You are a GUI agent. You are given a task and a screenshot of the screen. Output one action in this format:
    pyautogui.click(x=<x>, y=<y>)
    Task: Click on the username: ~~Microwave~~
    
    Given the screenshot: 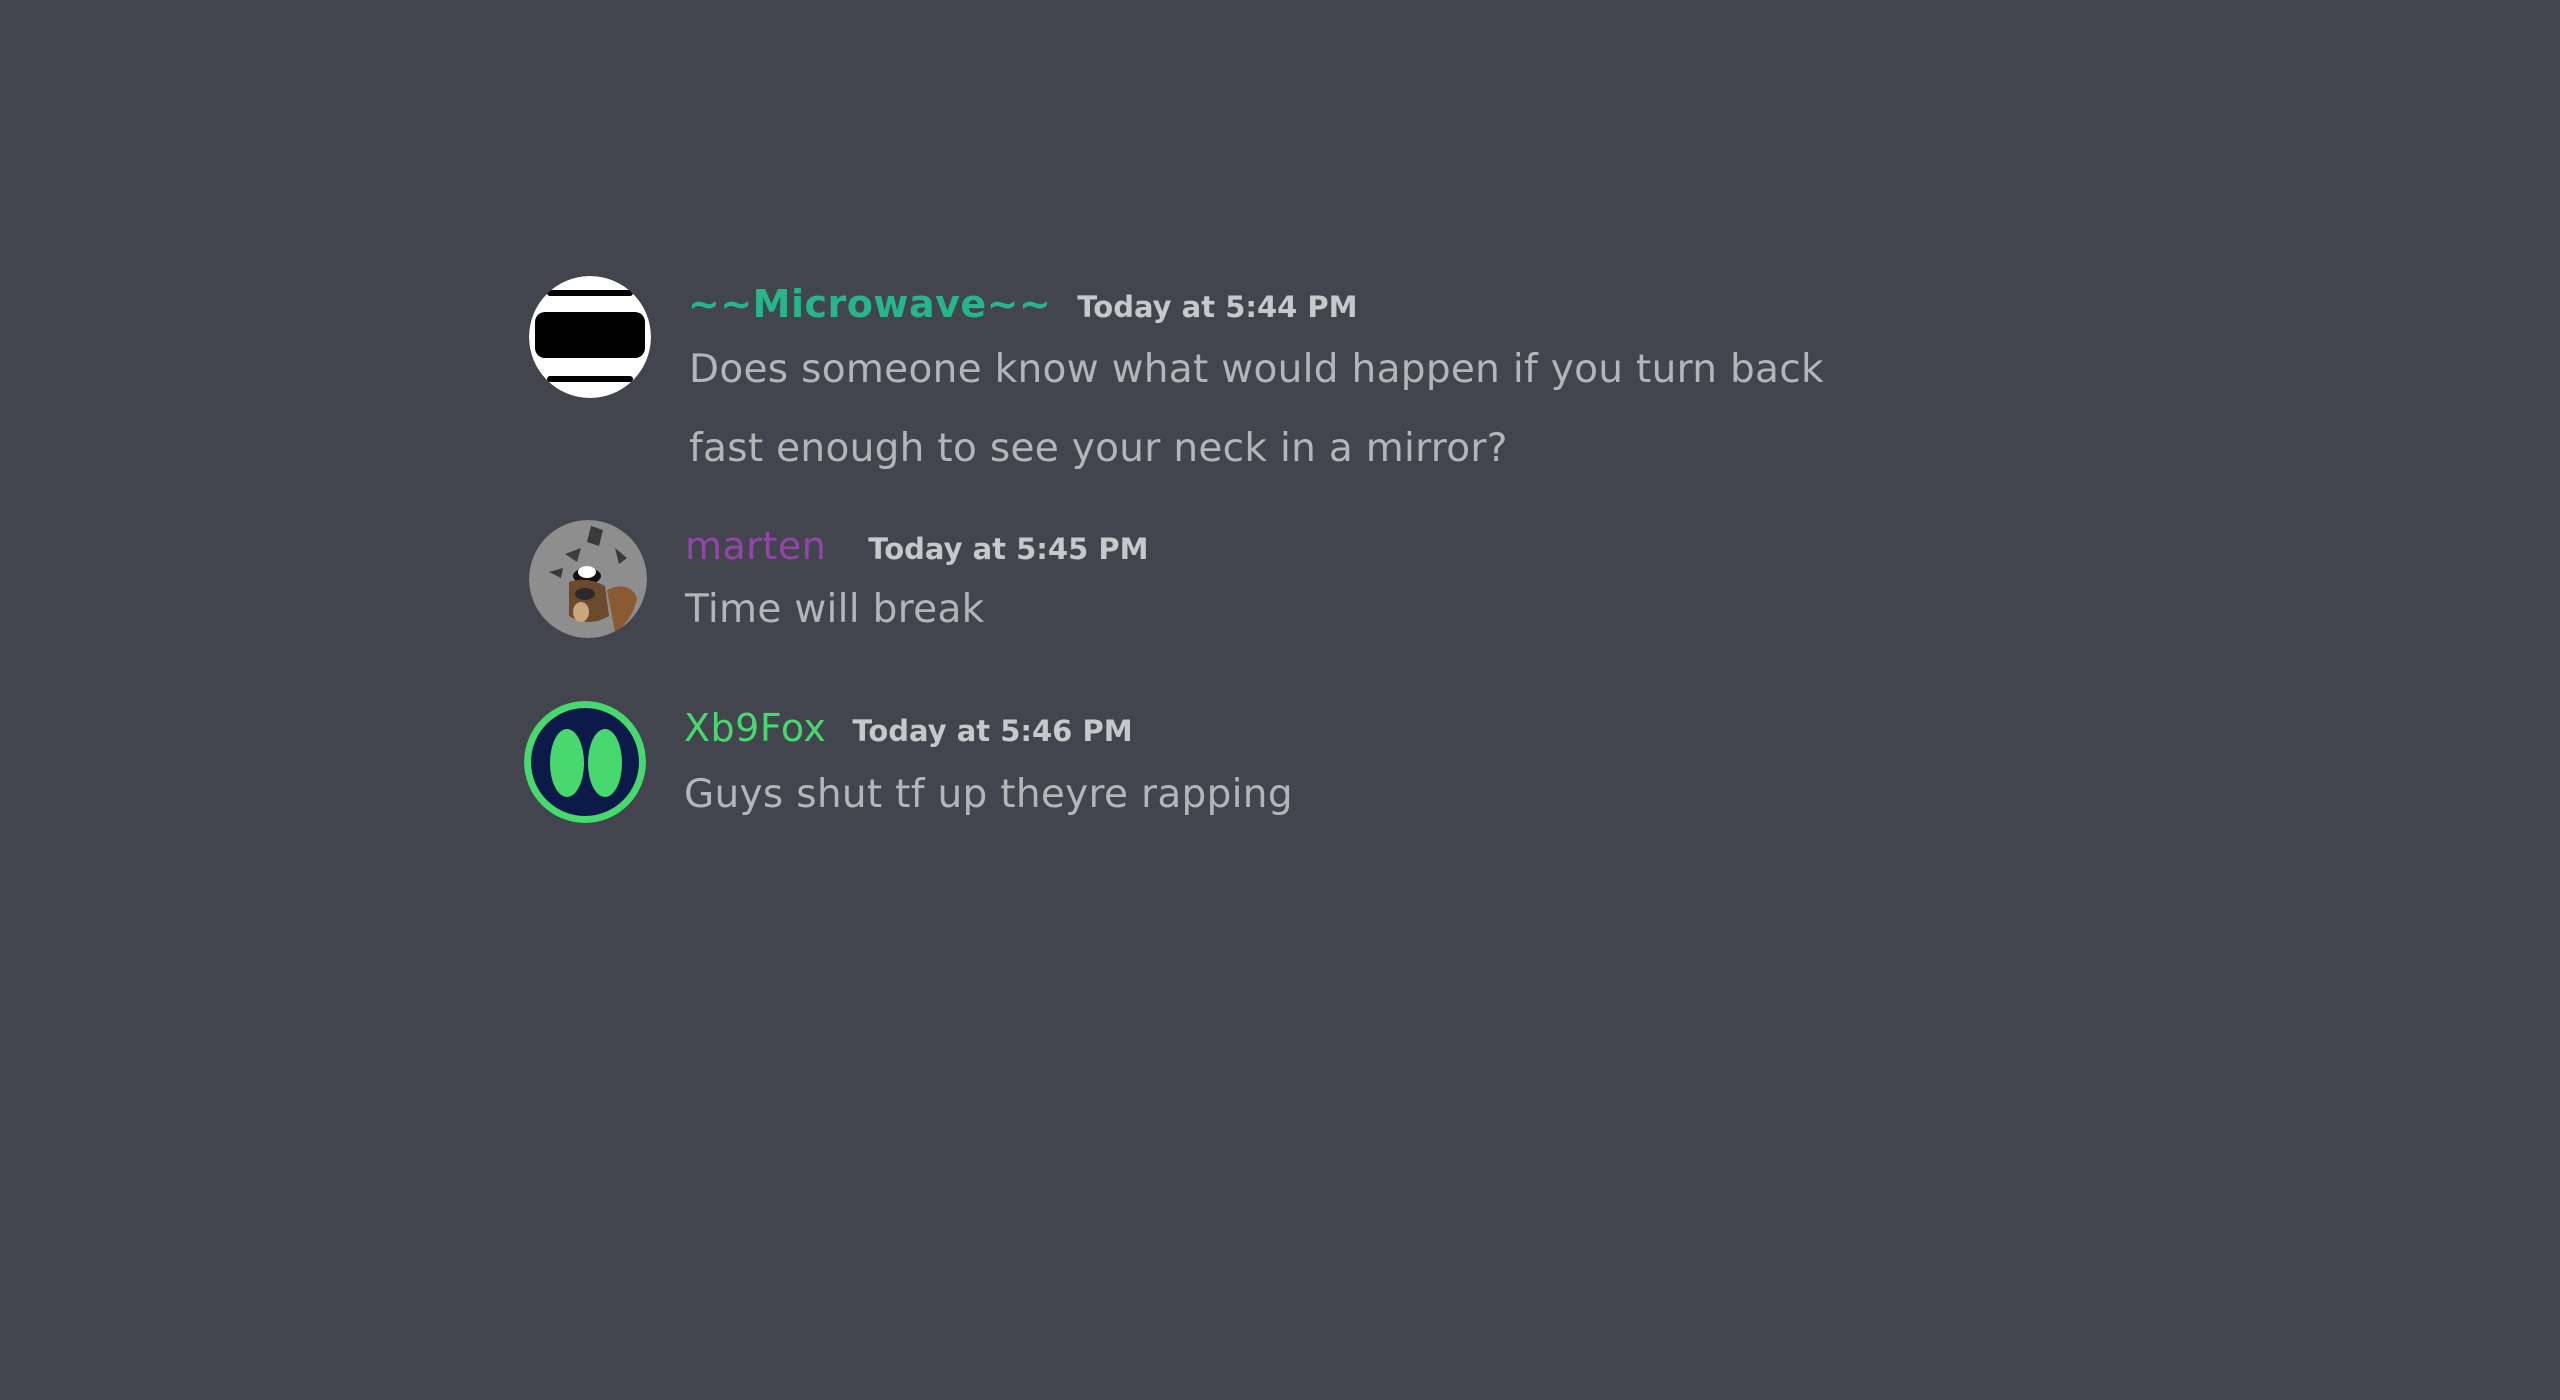 What is the action you would take?
    pyautogui.click(x=869, y=304)
    